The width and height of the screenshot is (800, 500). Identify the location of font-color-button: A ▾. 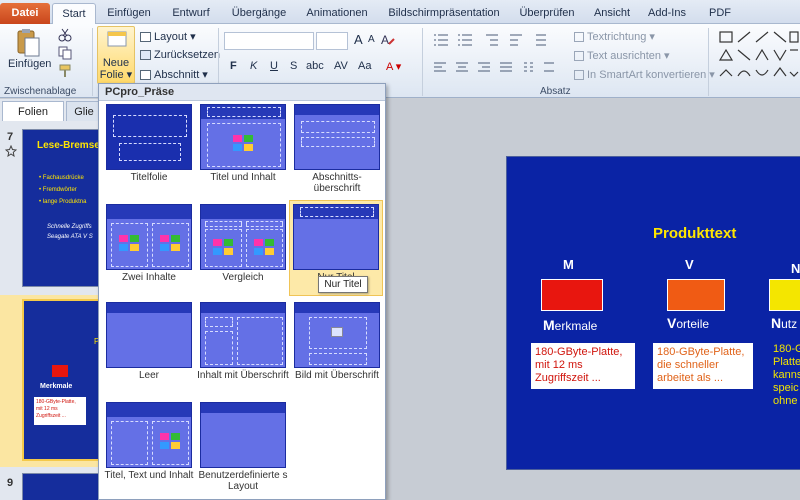
(393, 66).